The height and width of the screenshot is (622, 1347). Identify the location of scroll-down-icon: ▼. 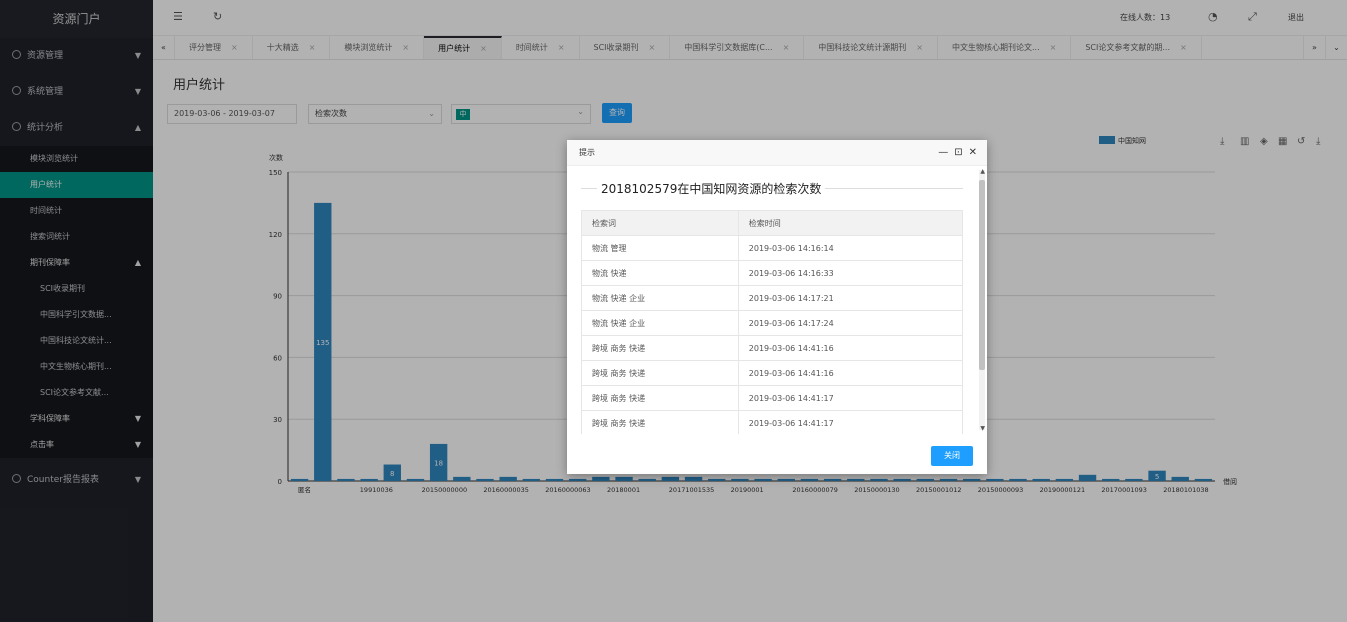
(982, 428).